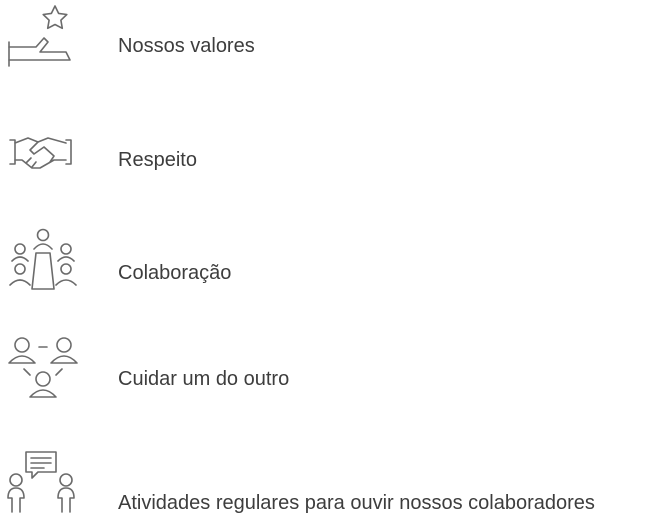  Describe the element at coordinates (43, 371) in the screenshot. I see `people-network-icon` at that location.